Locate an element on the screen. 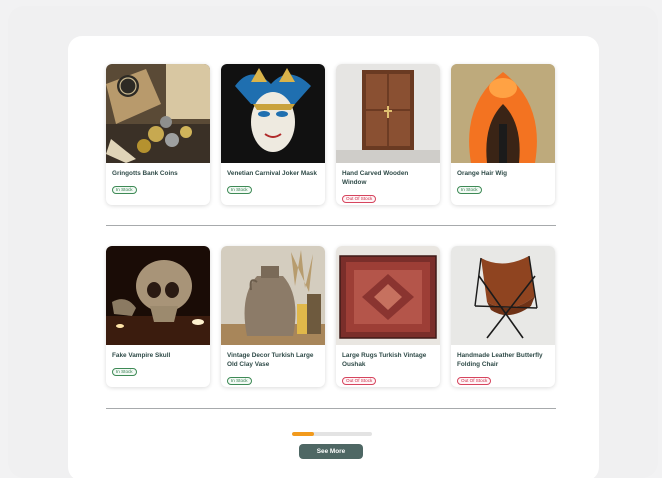  product-card: Orange Hair Wig In Stock is located at coordinates (503, 134).